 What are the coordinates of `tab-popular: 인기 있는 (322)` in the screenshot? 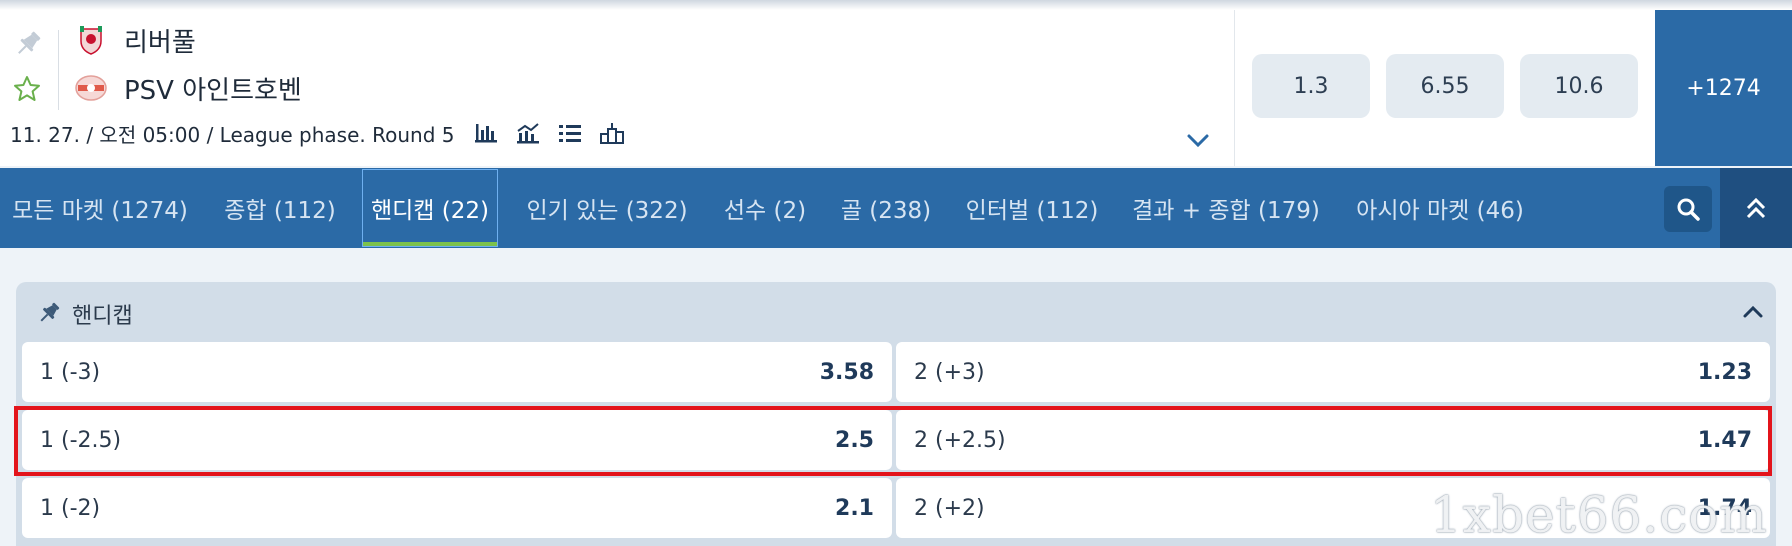 It's located at (607, 208).